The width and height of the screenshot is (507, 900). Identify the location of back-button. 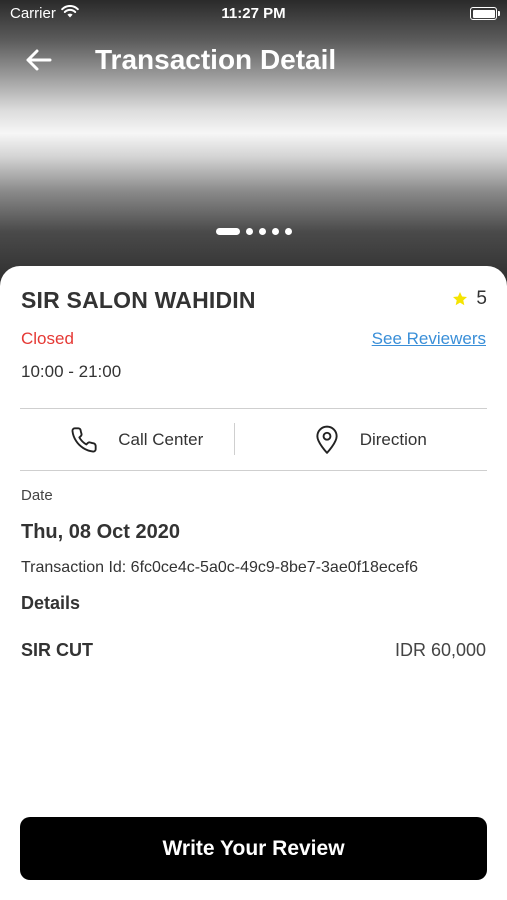
(38, 60).